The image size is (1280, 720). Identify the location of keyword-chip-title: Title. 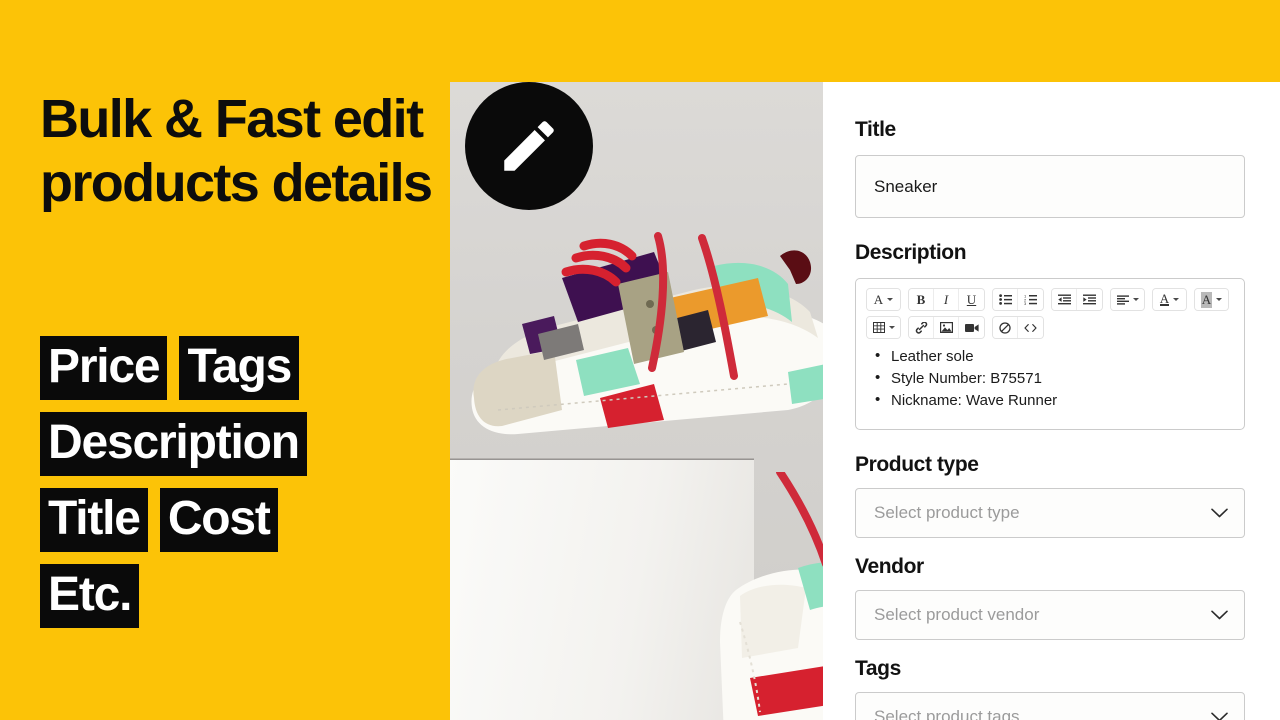
(94, 520).